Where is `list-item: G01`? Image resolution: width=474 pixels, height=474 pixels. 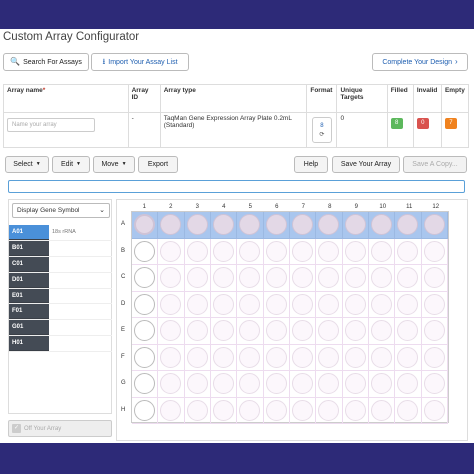 list-item: G01 is located at coordinates (60, 328).